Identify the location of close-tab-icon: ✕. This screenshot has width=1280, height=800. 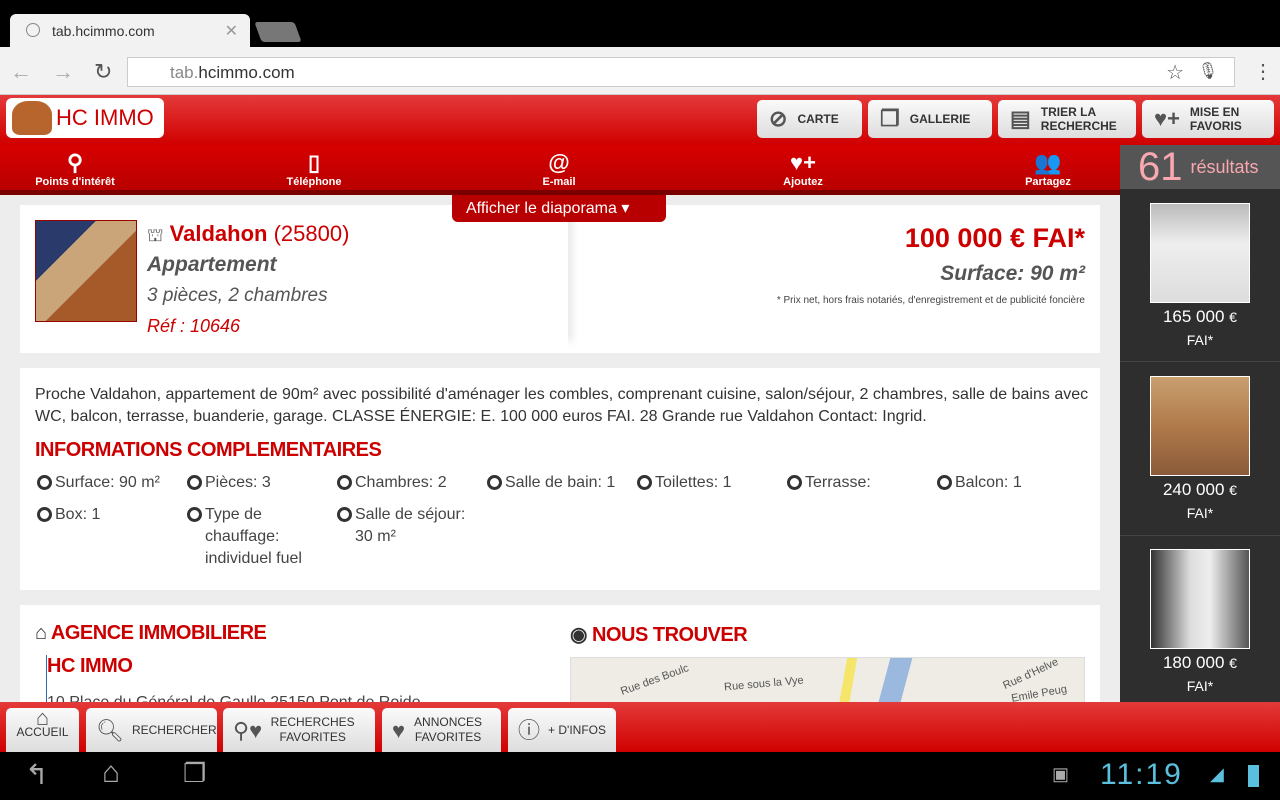
(231, 31).